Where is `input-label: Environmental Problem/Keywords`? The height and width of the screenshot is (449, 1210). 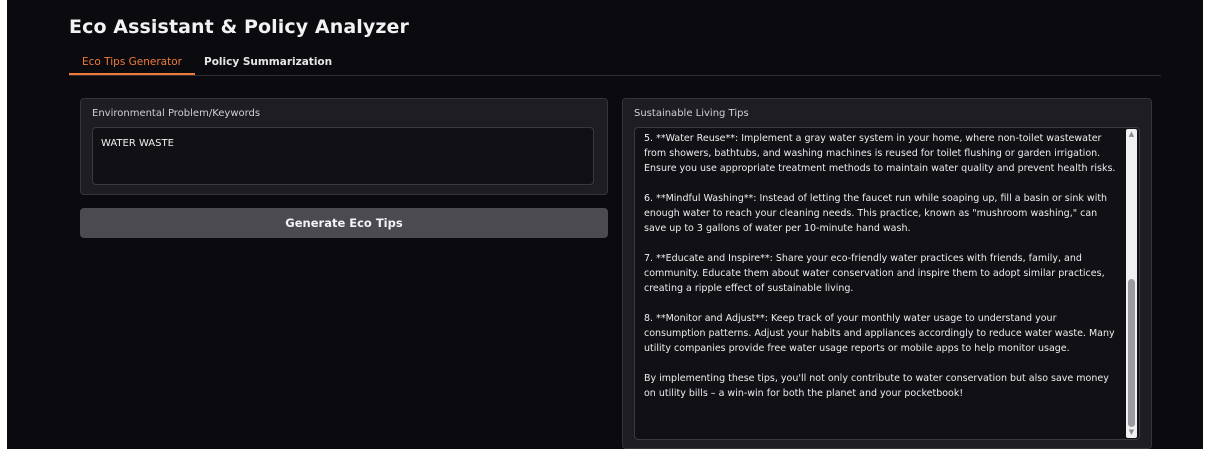
input-label: Environmental Problem/Keywords is located at coordinates (176, 113).